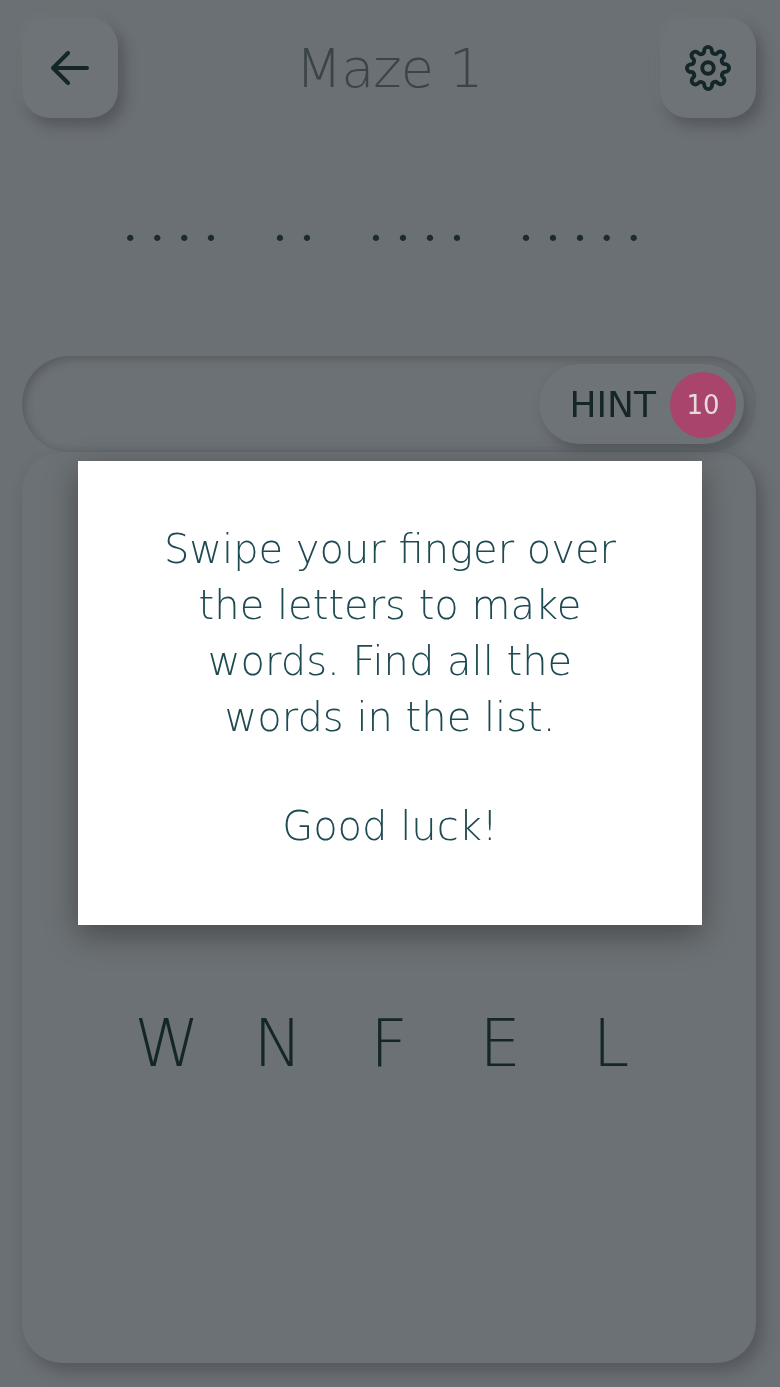 This screenshot has height=1387, width=780. What do you see at coordinates (167, 1044) in the screenshot?
I see `letter-tile: W` at bounding box center [167, 1044].